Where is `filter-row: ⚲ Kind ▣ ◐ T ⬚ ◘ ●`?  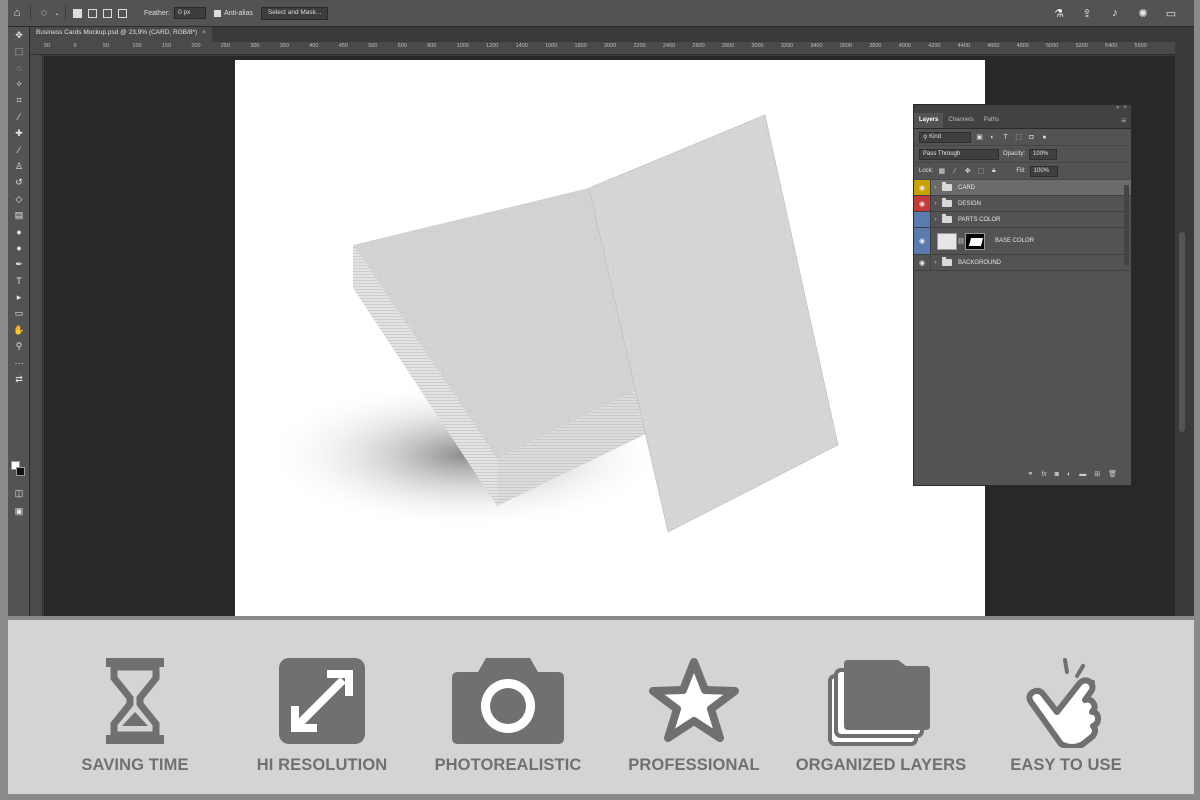 filter-row: ⚲ Kind ▣ ◐ T ⬚ ◘ ● is located at coordinates (1022, 137).